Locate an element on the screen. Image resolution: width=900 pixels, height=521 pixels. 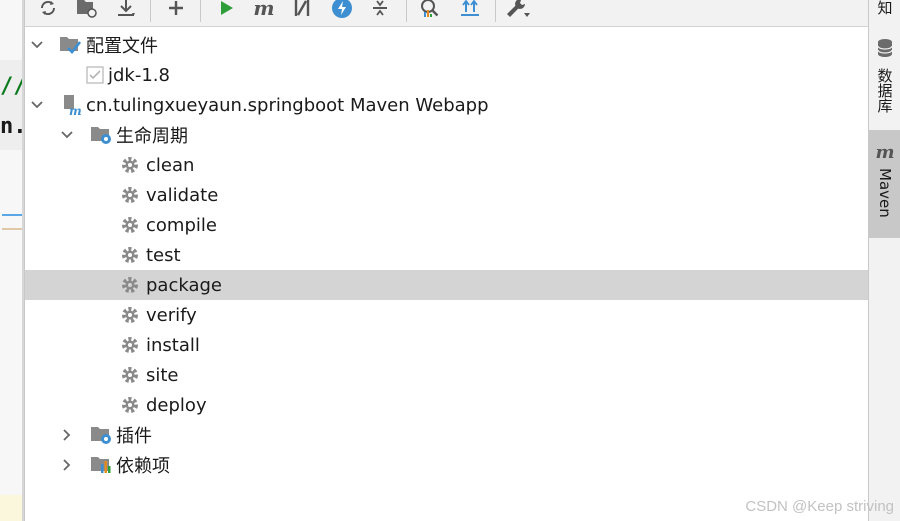
maven-toolbar: m is located at coordinates (446, 13).